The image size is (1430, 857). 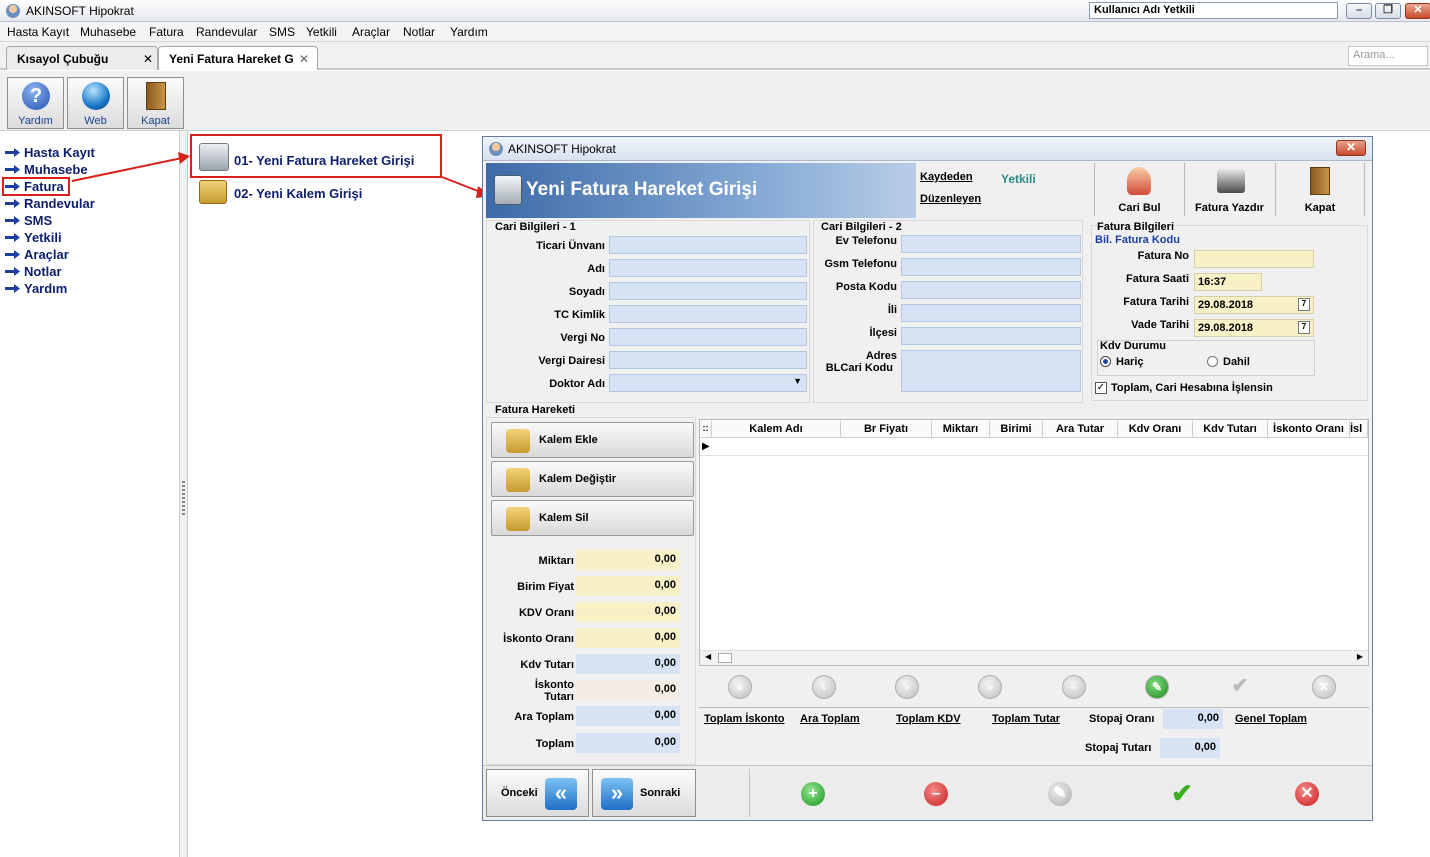 What do you see at coordinates (1080, 429) in the screenshot?
I see `col-ara-tutar: Ara Tutar` at bounding box center [1080, 429].